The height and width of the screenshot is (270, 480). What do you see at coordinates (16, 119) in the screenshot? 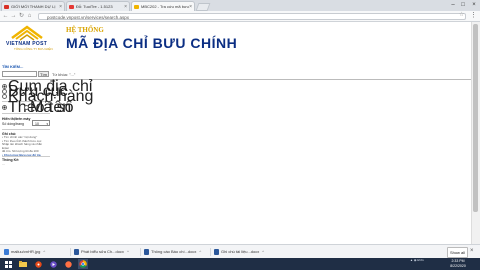
I see `display-label: Hiển thị/trên máy` at bounding box center [16, 119].